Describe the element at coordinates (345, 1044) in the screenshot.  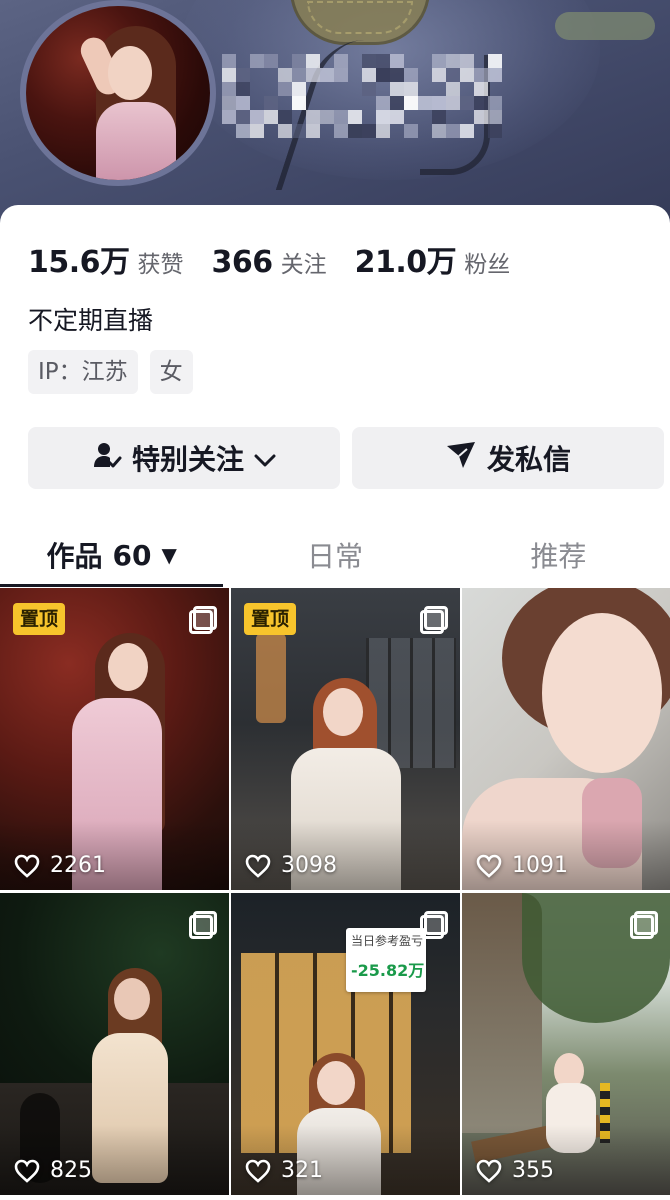
I see `post-tile: 当日参考盈亏 -25.82万 321` at that location.